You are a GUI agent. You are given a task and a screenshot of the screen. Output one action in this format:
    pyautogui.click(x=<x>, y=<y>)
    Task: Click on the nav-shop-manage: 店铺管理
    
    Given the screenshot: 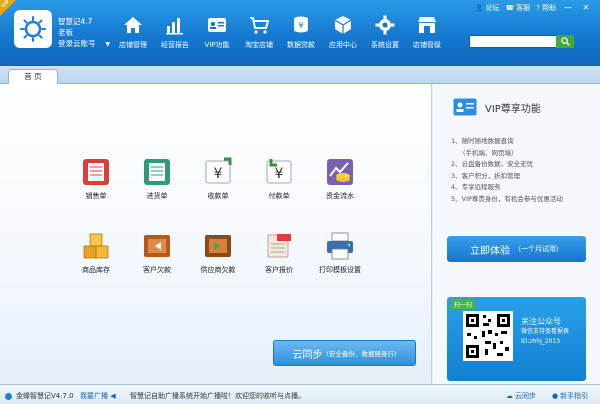 What is the action you would take?
    pyautogui.click(x=133, y=36)
    